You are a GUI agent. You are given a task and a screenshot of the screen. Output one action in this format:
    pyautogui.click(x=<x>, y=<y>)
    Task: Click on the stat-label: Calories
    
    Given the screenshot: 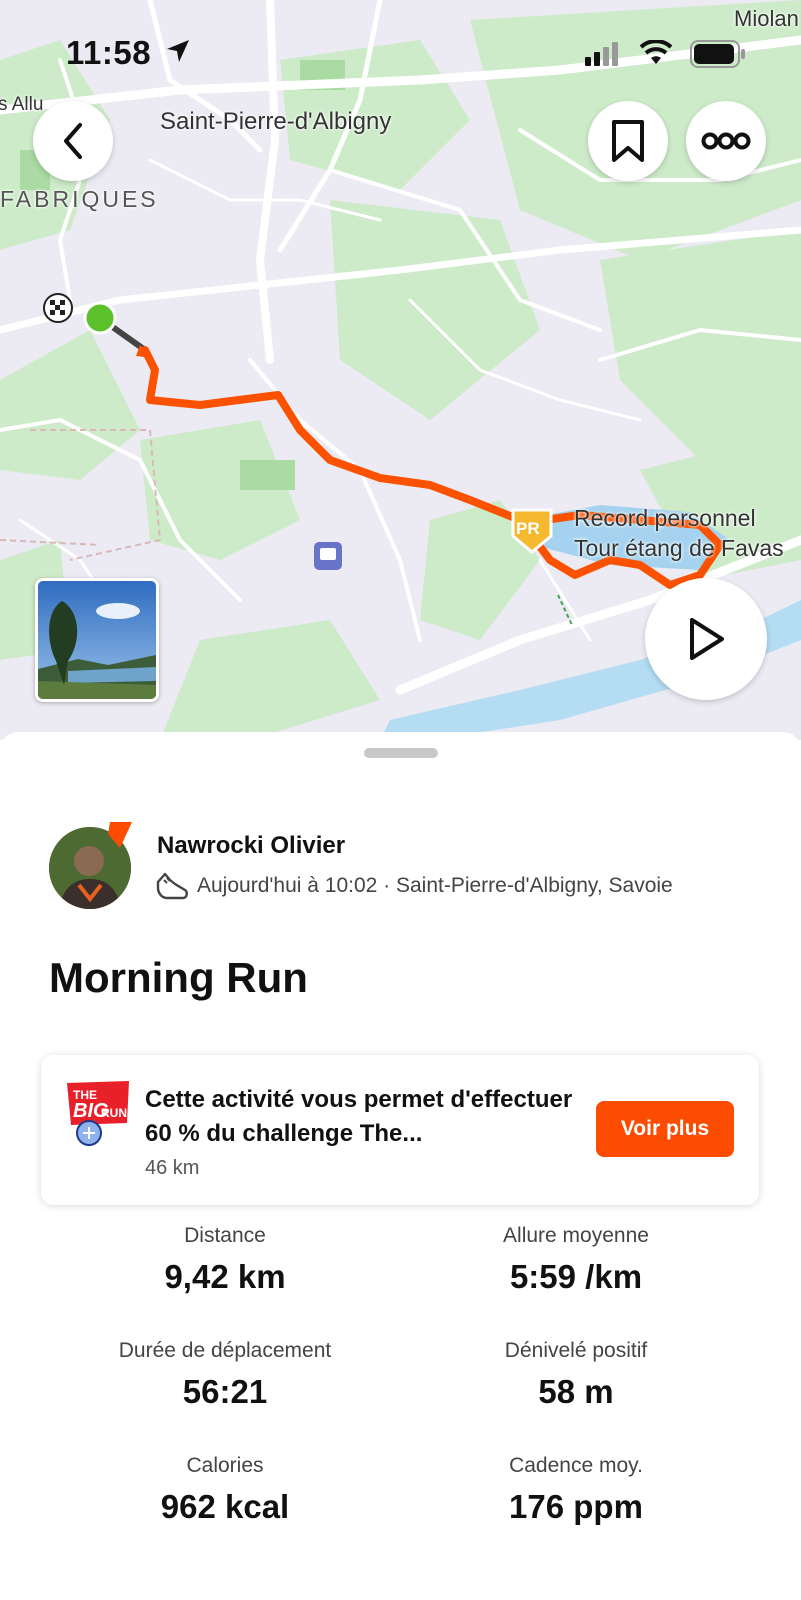 What is the action you would take?
    pyautogui.click(x=225, y=1465)
    